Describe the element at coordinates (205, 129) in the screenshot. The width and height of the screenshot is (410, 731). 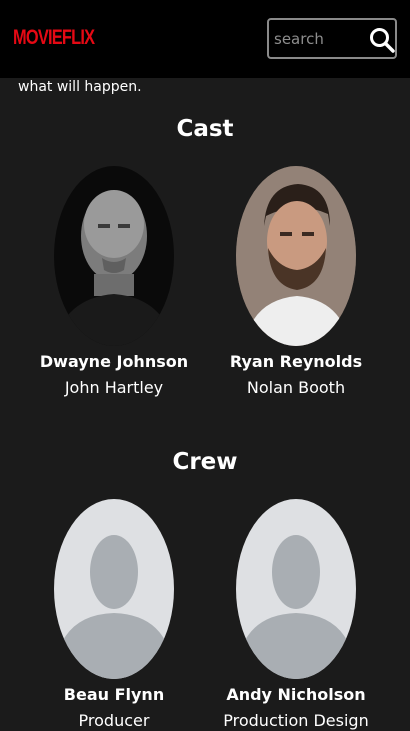
I see `cast-title: Cast` at that location.